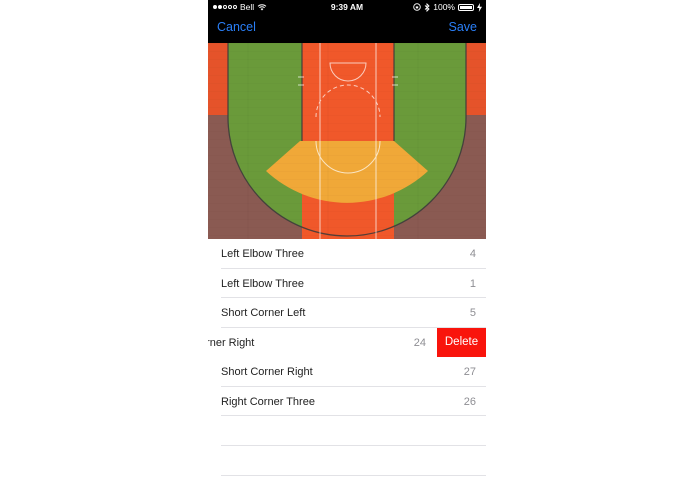 The width and height of the screenshot is (695, 494). What do you see at coordinates (427, 7) in the screenshot?
I see `bluetooth-icon` at bounding box center [427, 7].